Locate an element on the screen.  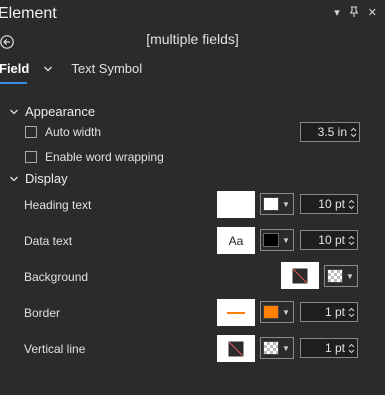
appearance-section-header: Appearance is located at coordinates (52, 111).